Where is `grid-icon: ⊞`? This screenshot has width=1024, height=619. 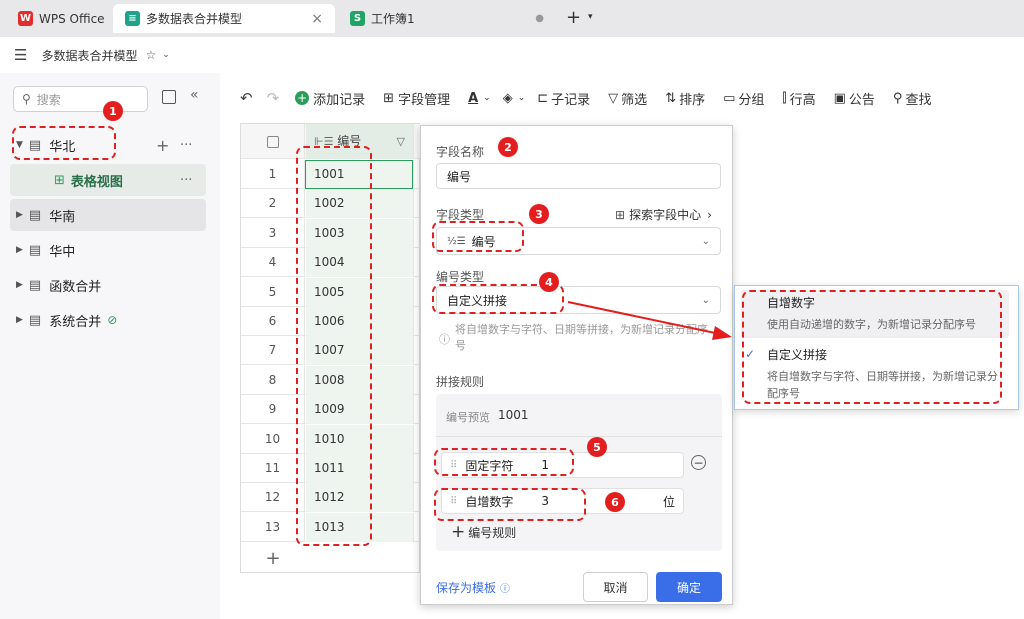
grid-icon: ⊞ is located at coordinates (620, 214).